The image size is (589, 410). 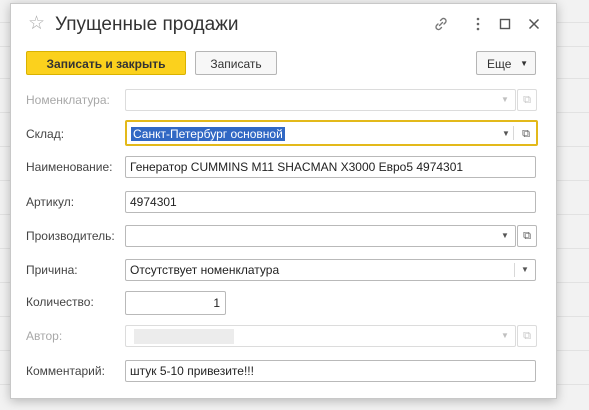 What do you see at coordinates (60, 302) in the screenshot?
I see `quantity-label: Количество:` at bounding box center [60, 302].